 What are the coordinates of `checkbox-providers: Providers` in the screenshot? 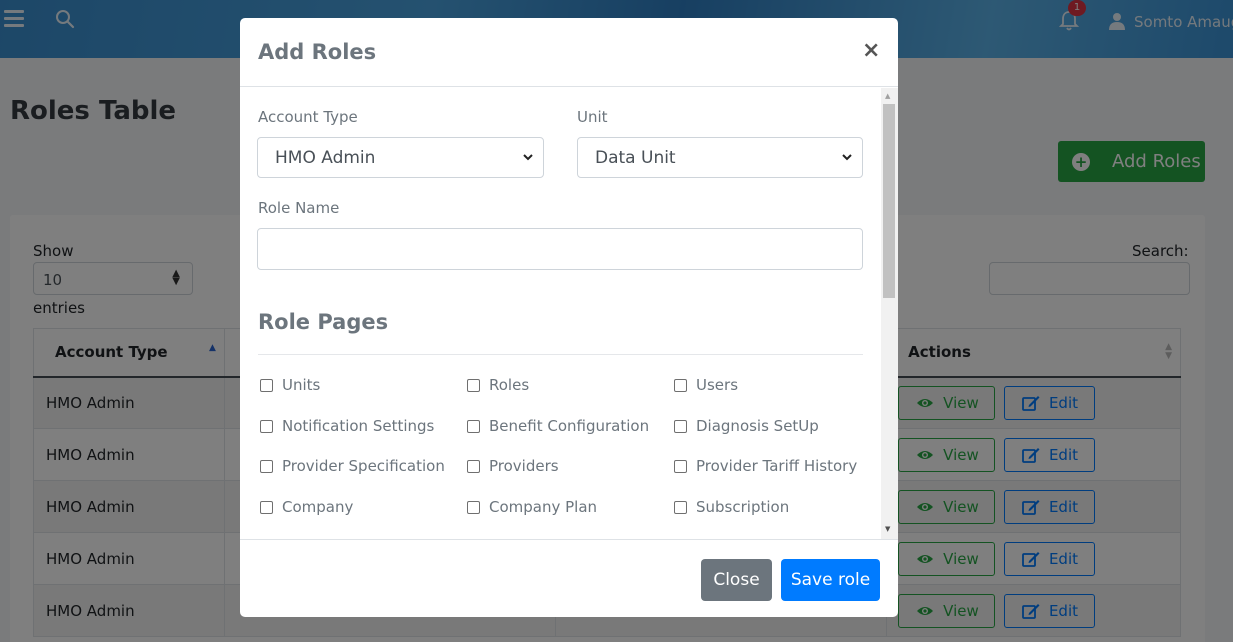 It's located at (513, 466).